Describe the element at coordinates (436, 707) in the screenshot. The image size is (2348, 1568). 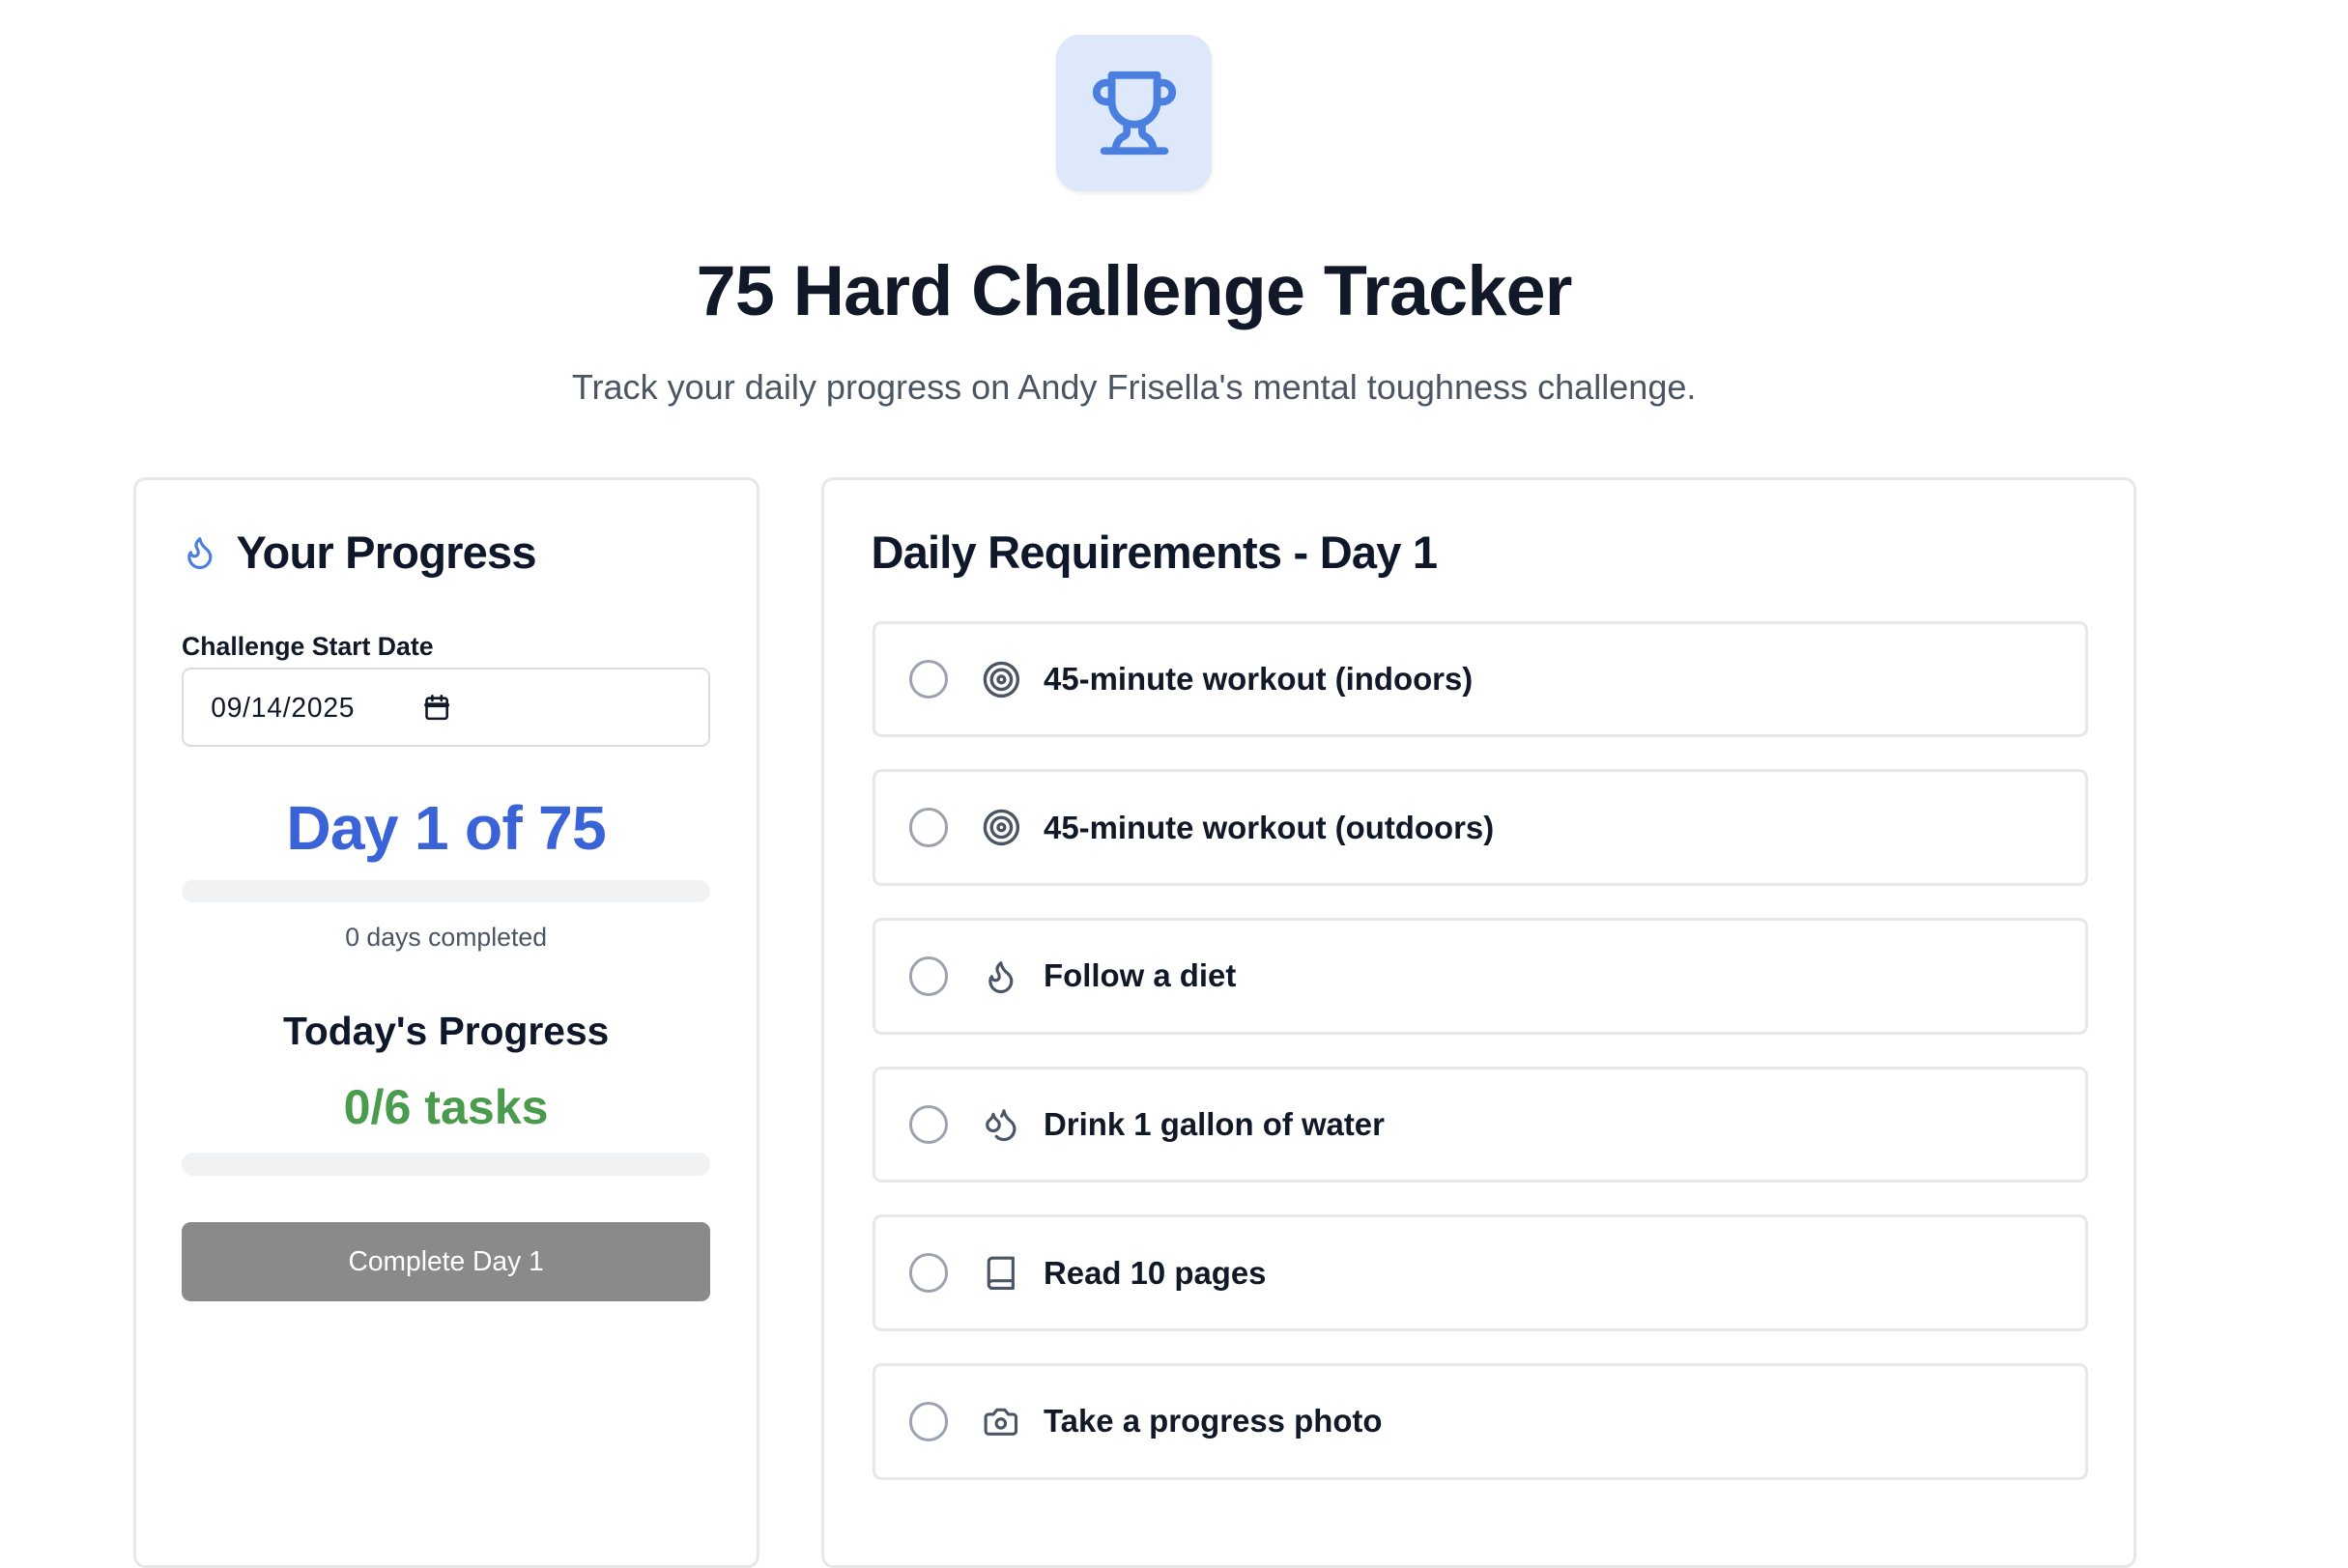
I see `calendar-icon` at that location.